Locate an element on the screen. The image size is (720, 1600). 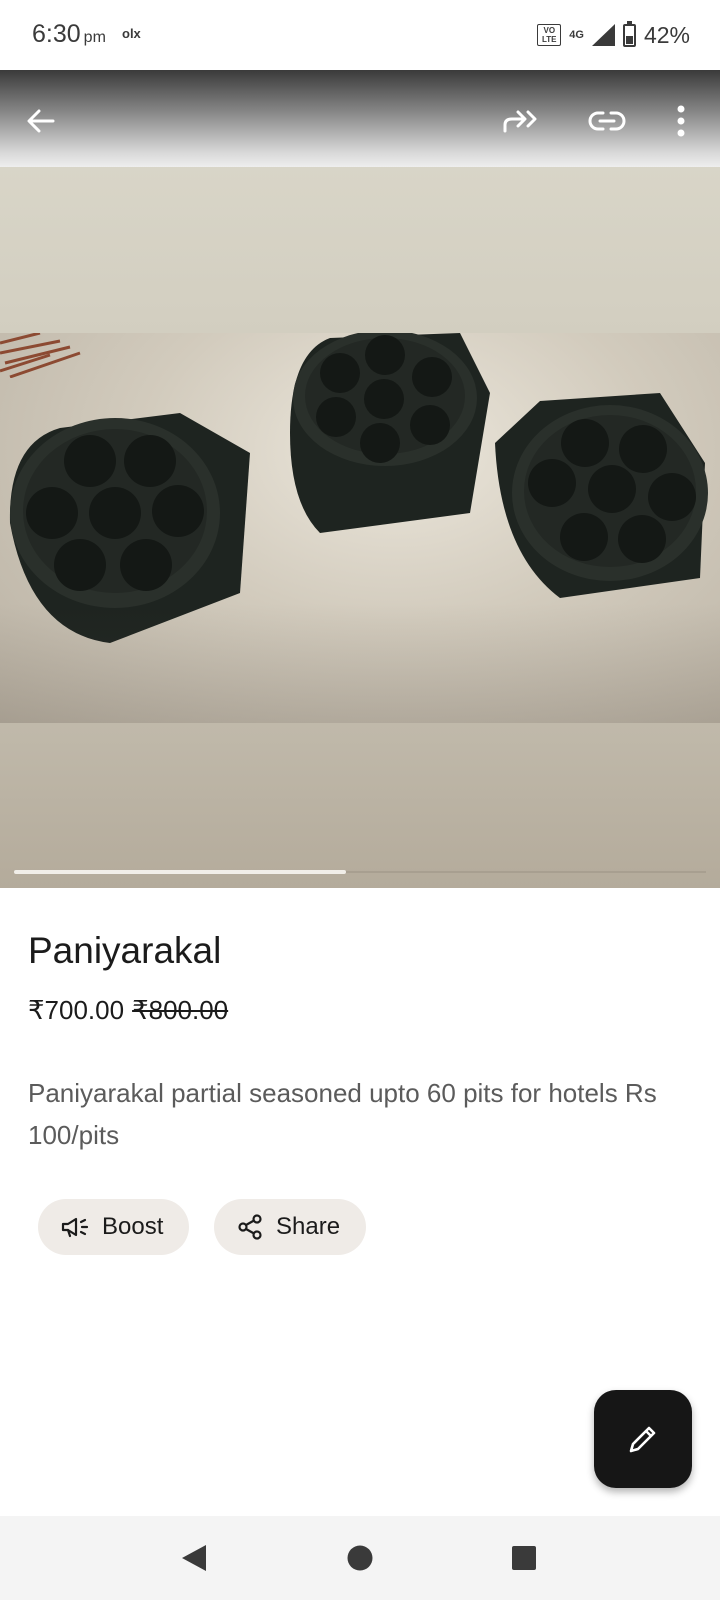
share-label: Share is located at coordinates (308, 1226).